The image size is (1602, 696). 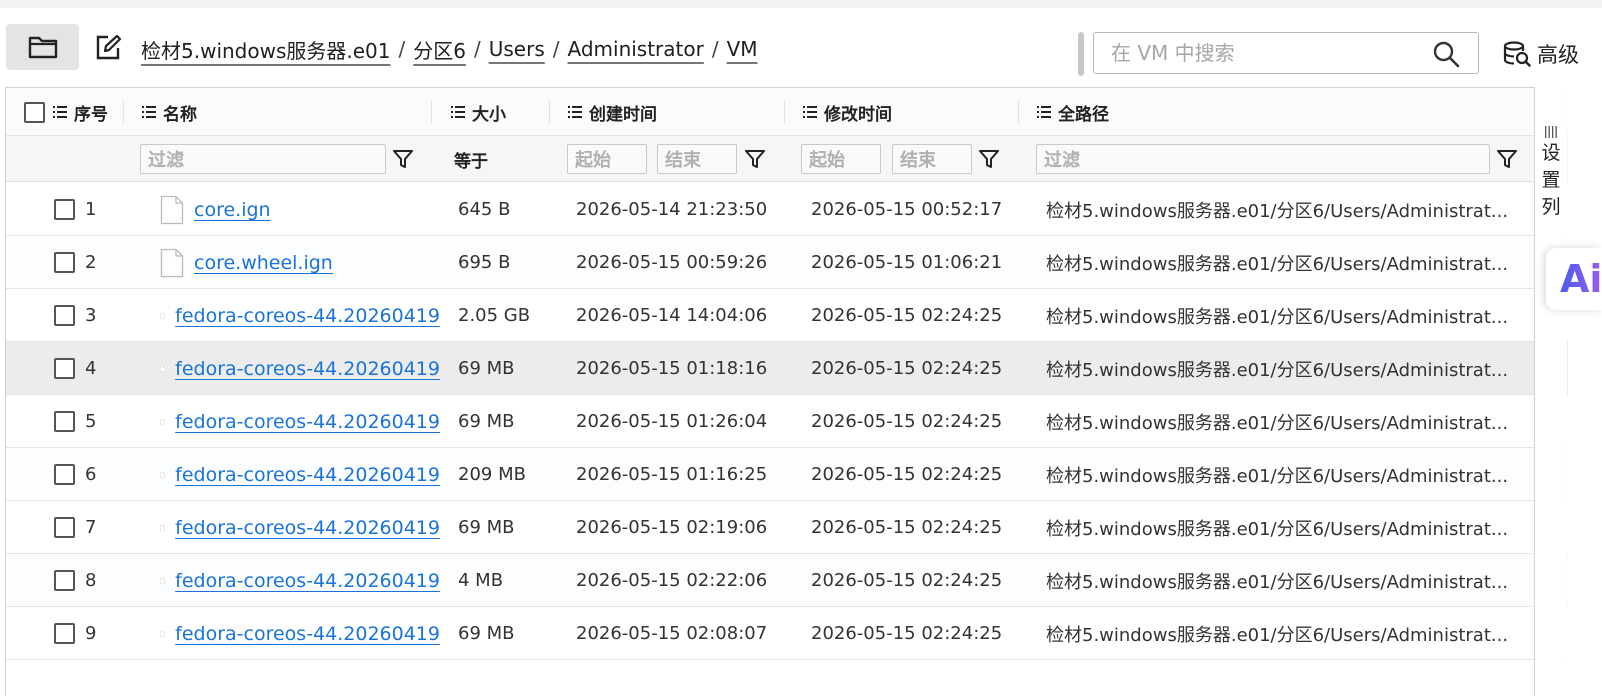 I want to click on search-box, so click(x=1286, y=53).